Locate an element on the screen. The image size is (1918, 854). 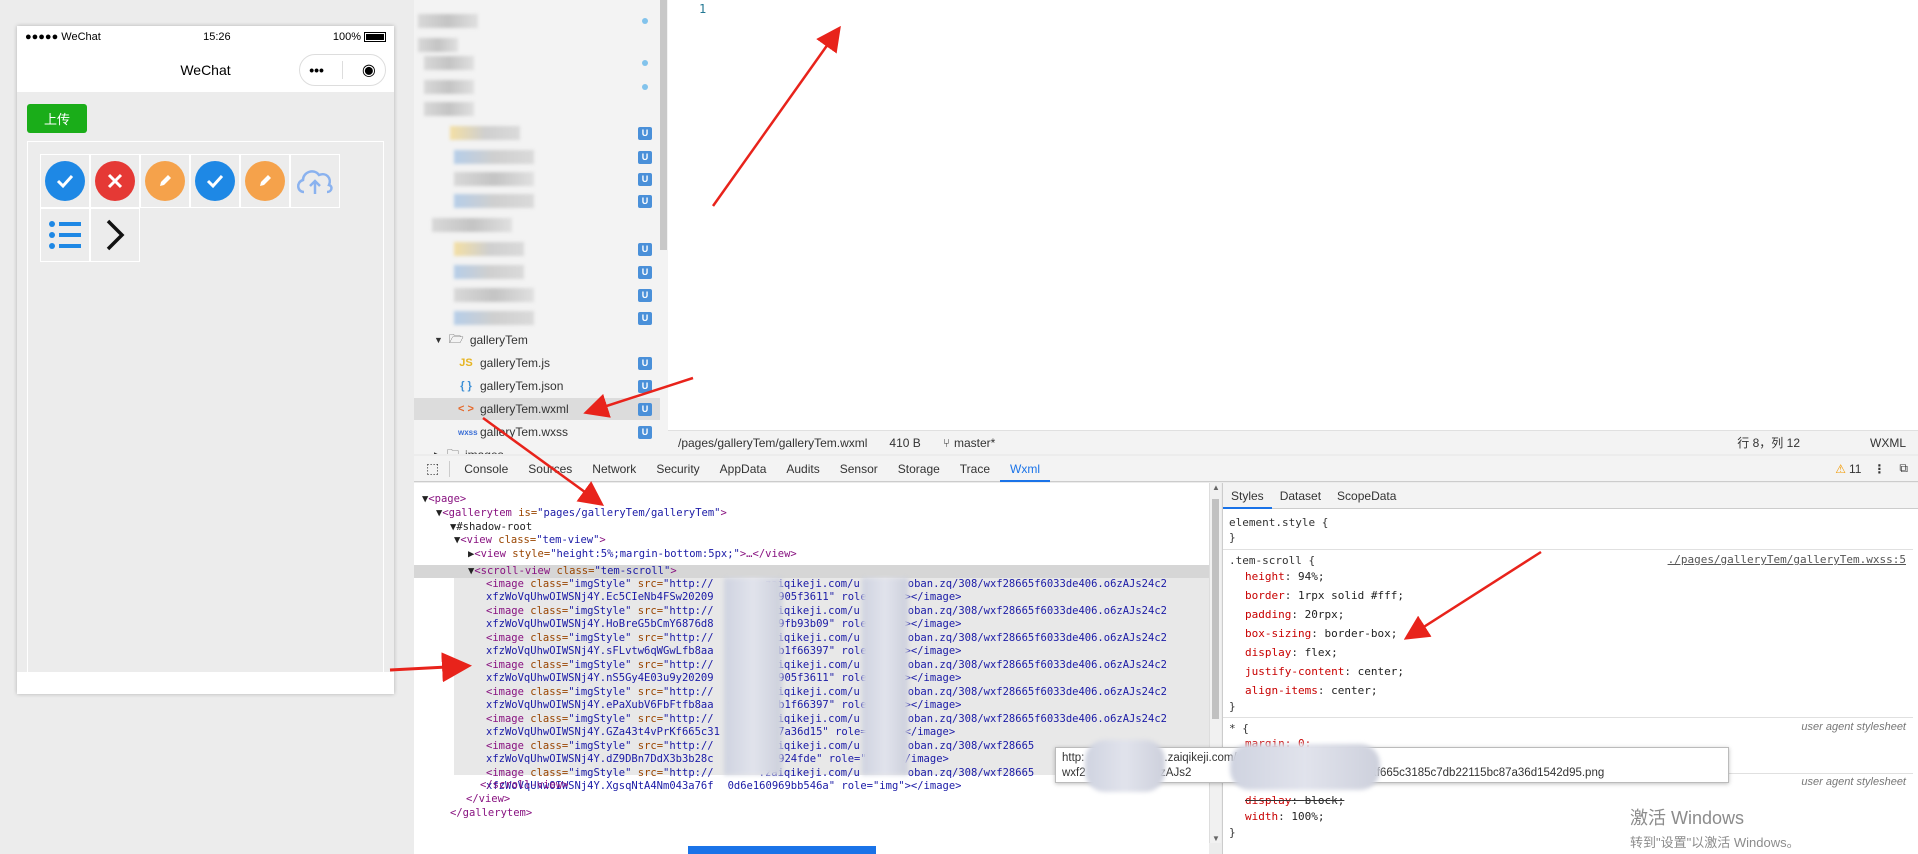
ua-prop-width: width: 100%; is located at coordinates (1285, 816).